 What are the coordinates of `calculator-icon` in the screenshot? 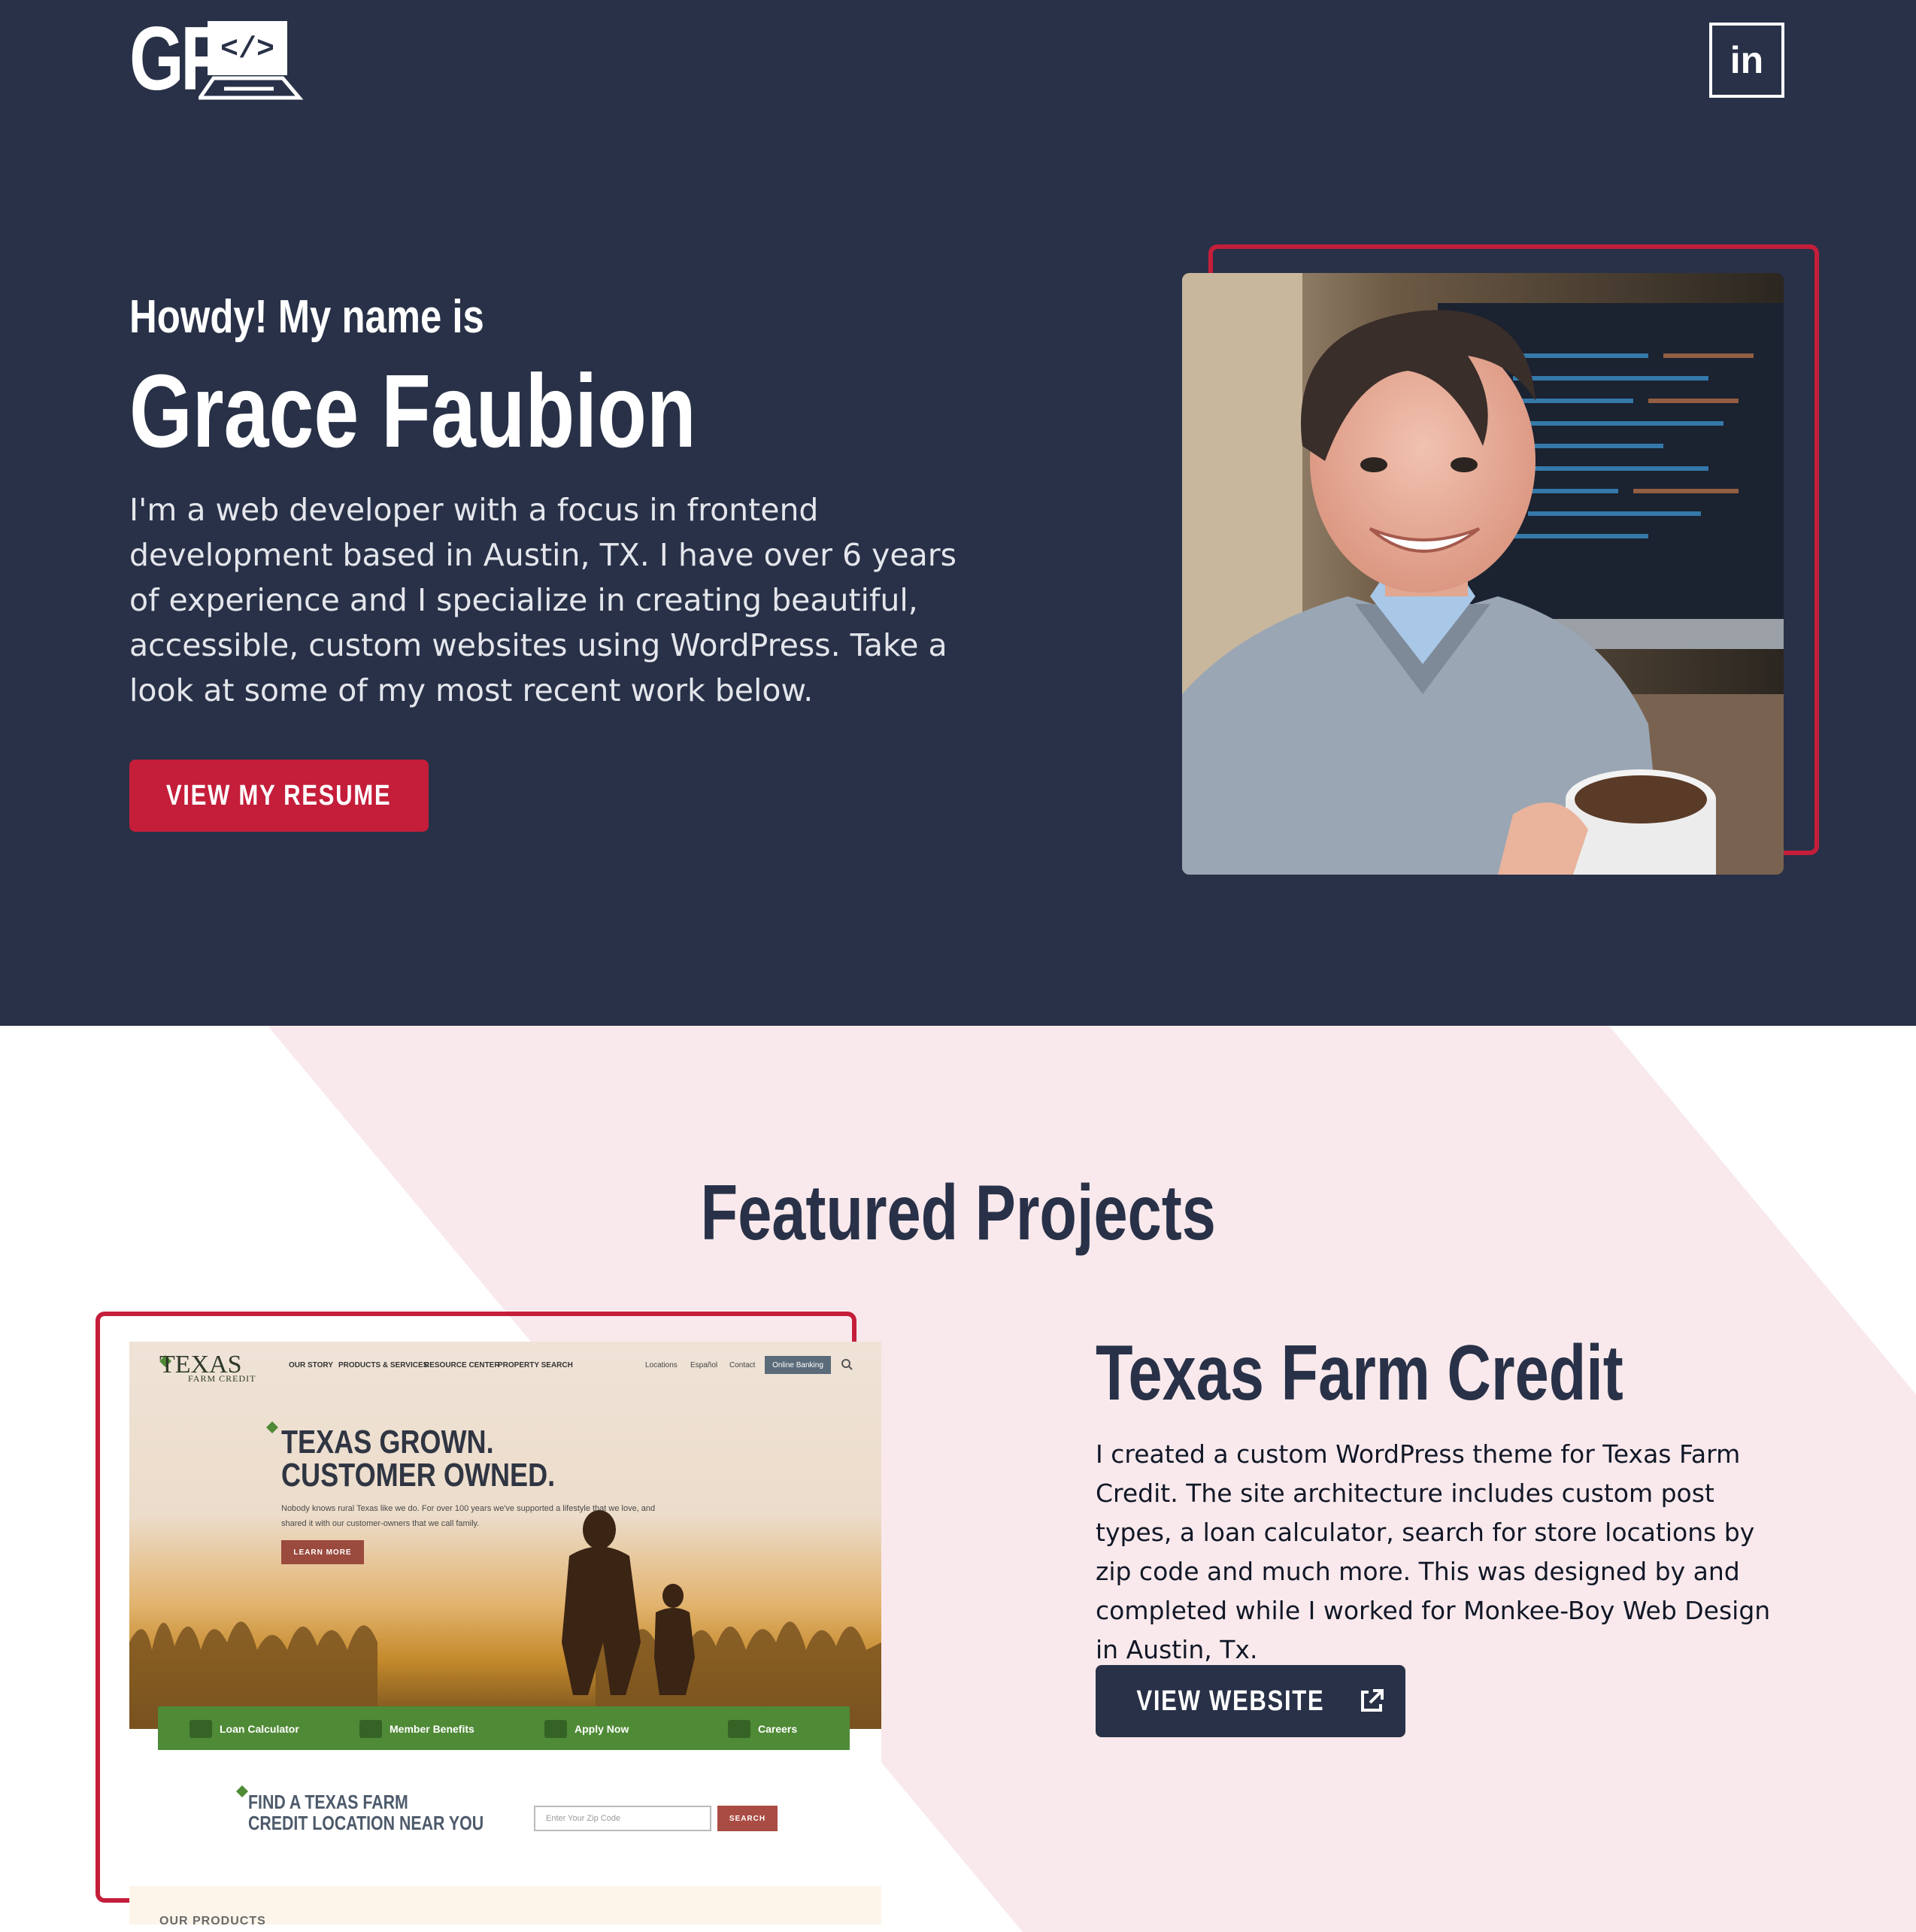 It's located at (201, 1729).